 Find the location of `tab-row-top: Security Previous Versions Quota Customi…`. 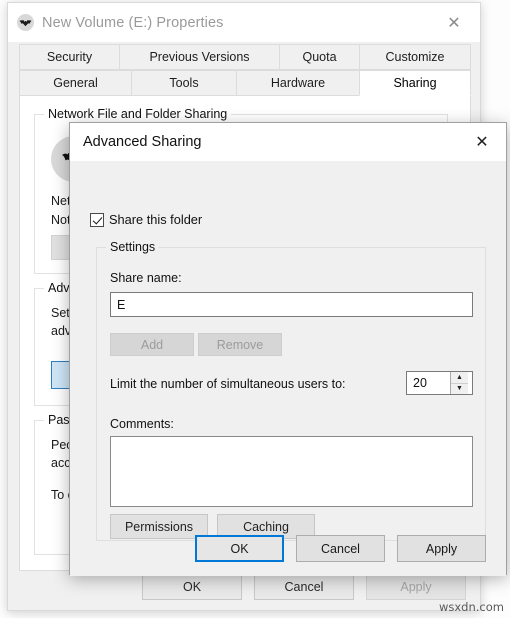

tab-row-top: Security Previous Versions Quota Customi… is located at coordinates (245, 57).